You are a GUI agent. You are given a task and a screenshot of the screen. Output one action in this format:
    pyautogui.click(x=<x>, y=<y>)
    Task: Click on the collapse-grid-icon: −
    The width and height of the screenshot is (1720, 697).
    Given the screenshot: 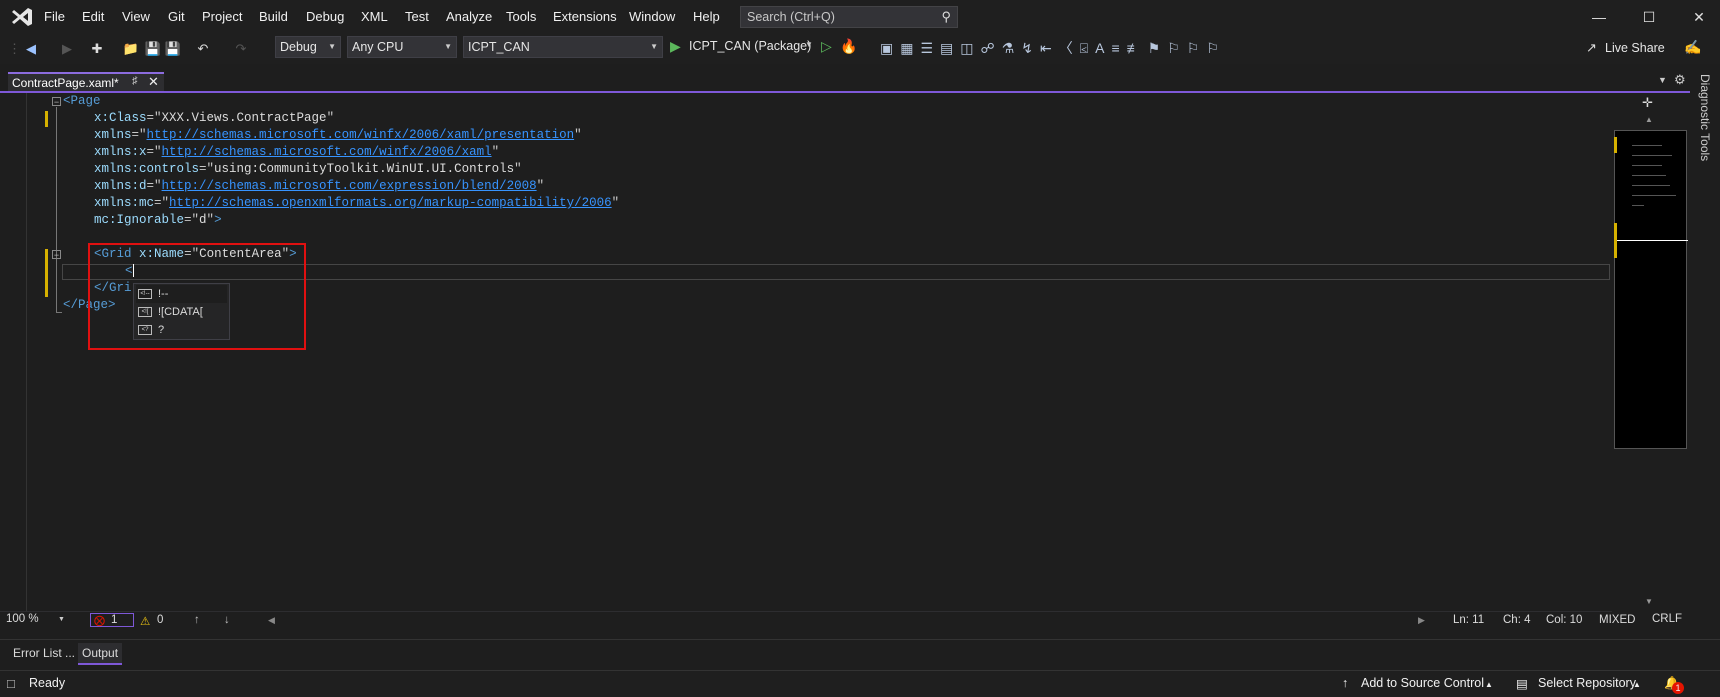 What is the action you would take?
    pyautogui.click(x=56, y=255)
    